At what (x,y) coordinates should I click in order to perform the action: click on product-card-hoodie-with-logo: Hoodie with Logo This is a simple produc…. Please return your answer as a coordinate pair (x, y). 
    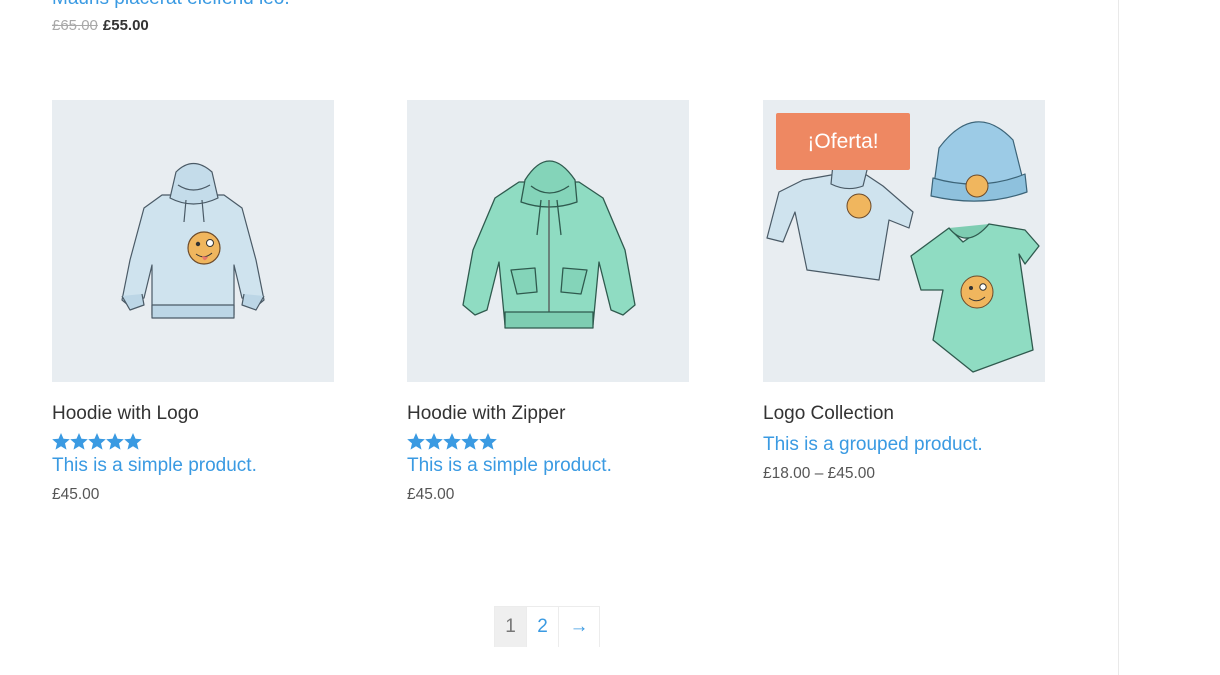
    Looking at the image, I should click on (193, 302).